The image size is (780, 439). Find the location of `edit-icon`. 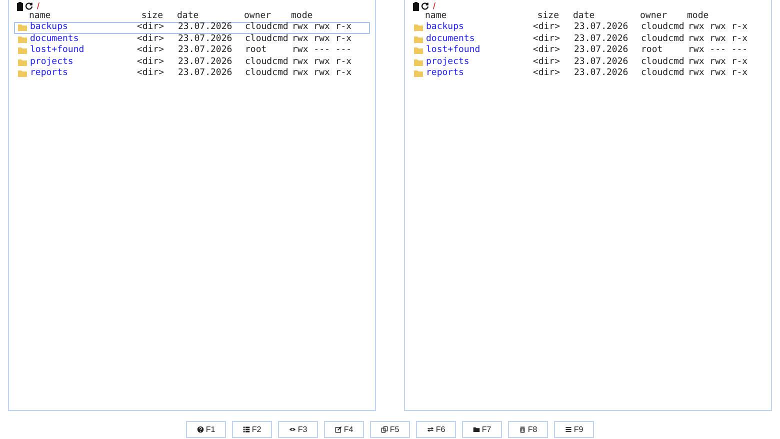

edit-icon is located at coordinates (338, 429).